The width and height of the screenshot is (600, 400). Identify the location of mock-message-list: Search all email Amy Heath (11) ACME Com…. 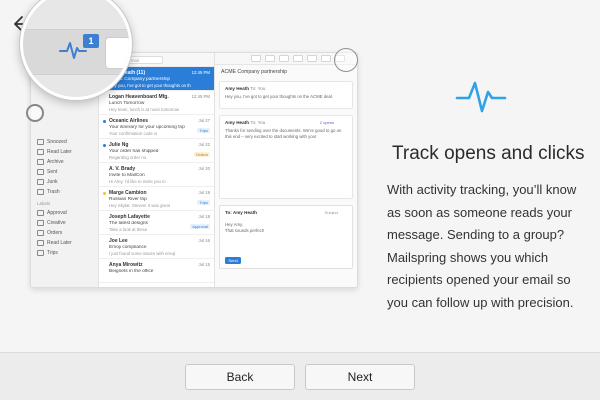
(157, 170).